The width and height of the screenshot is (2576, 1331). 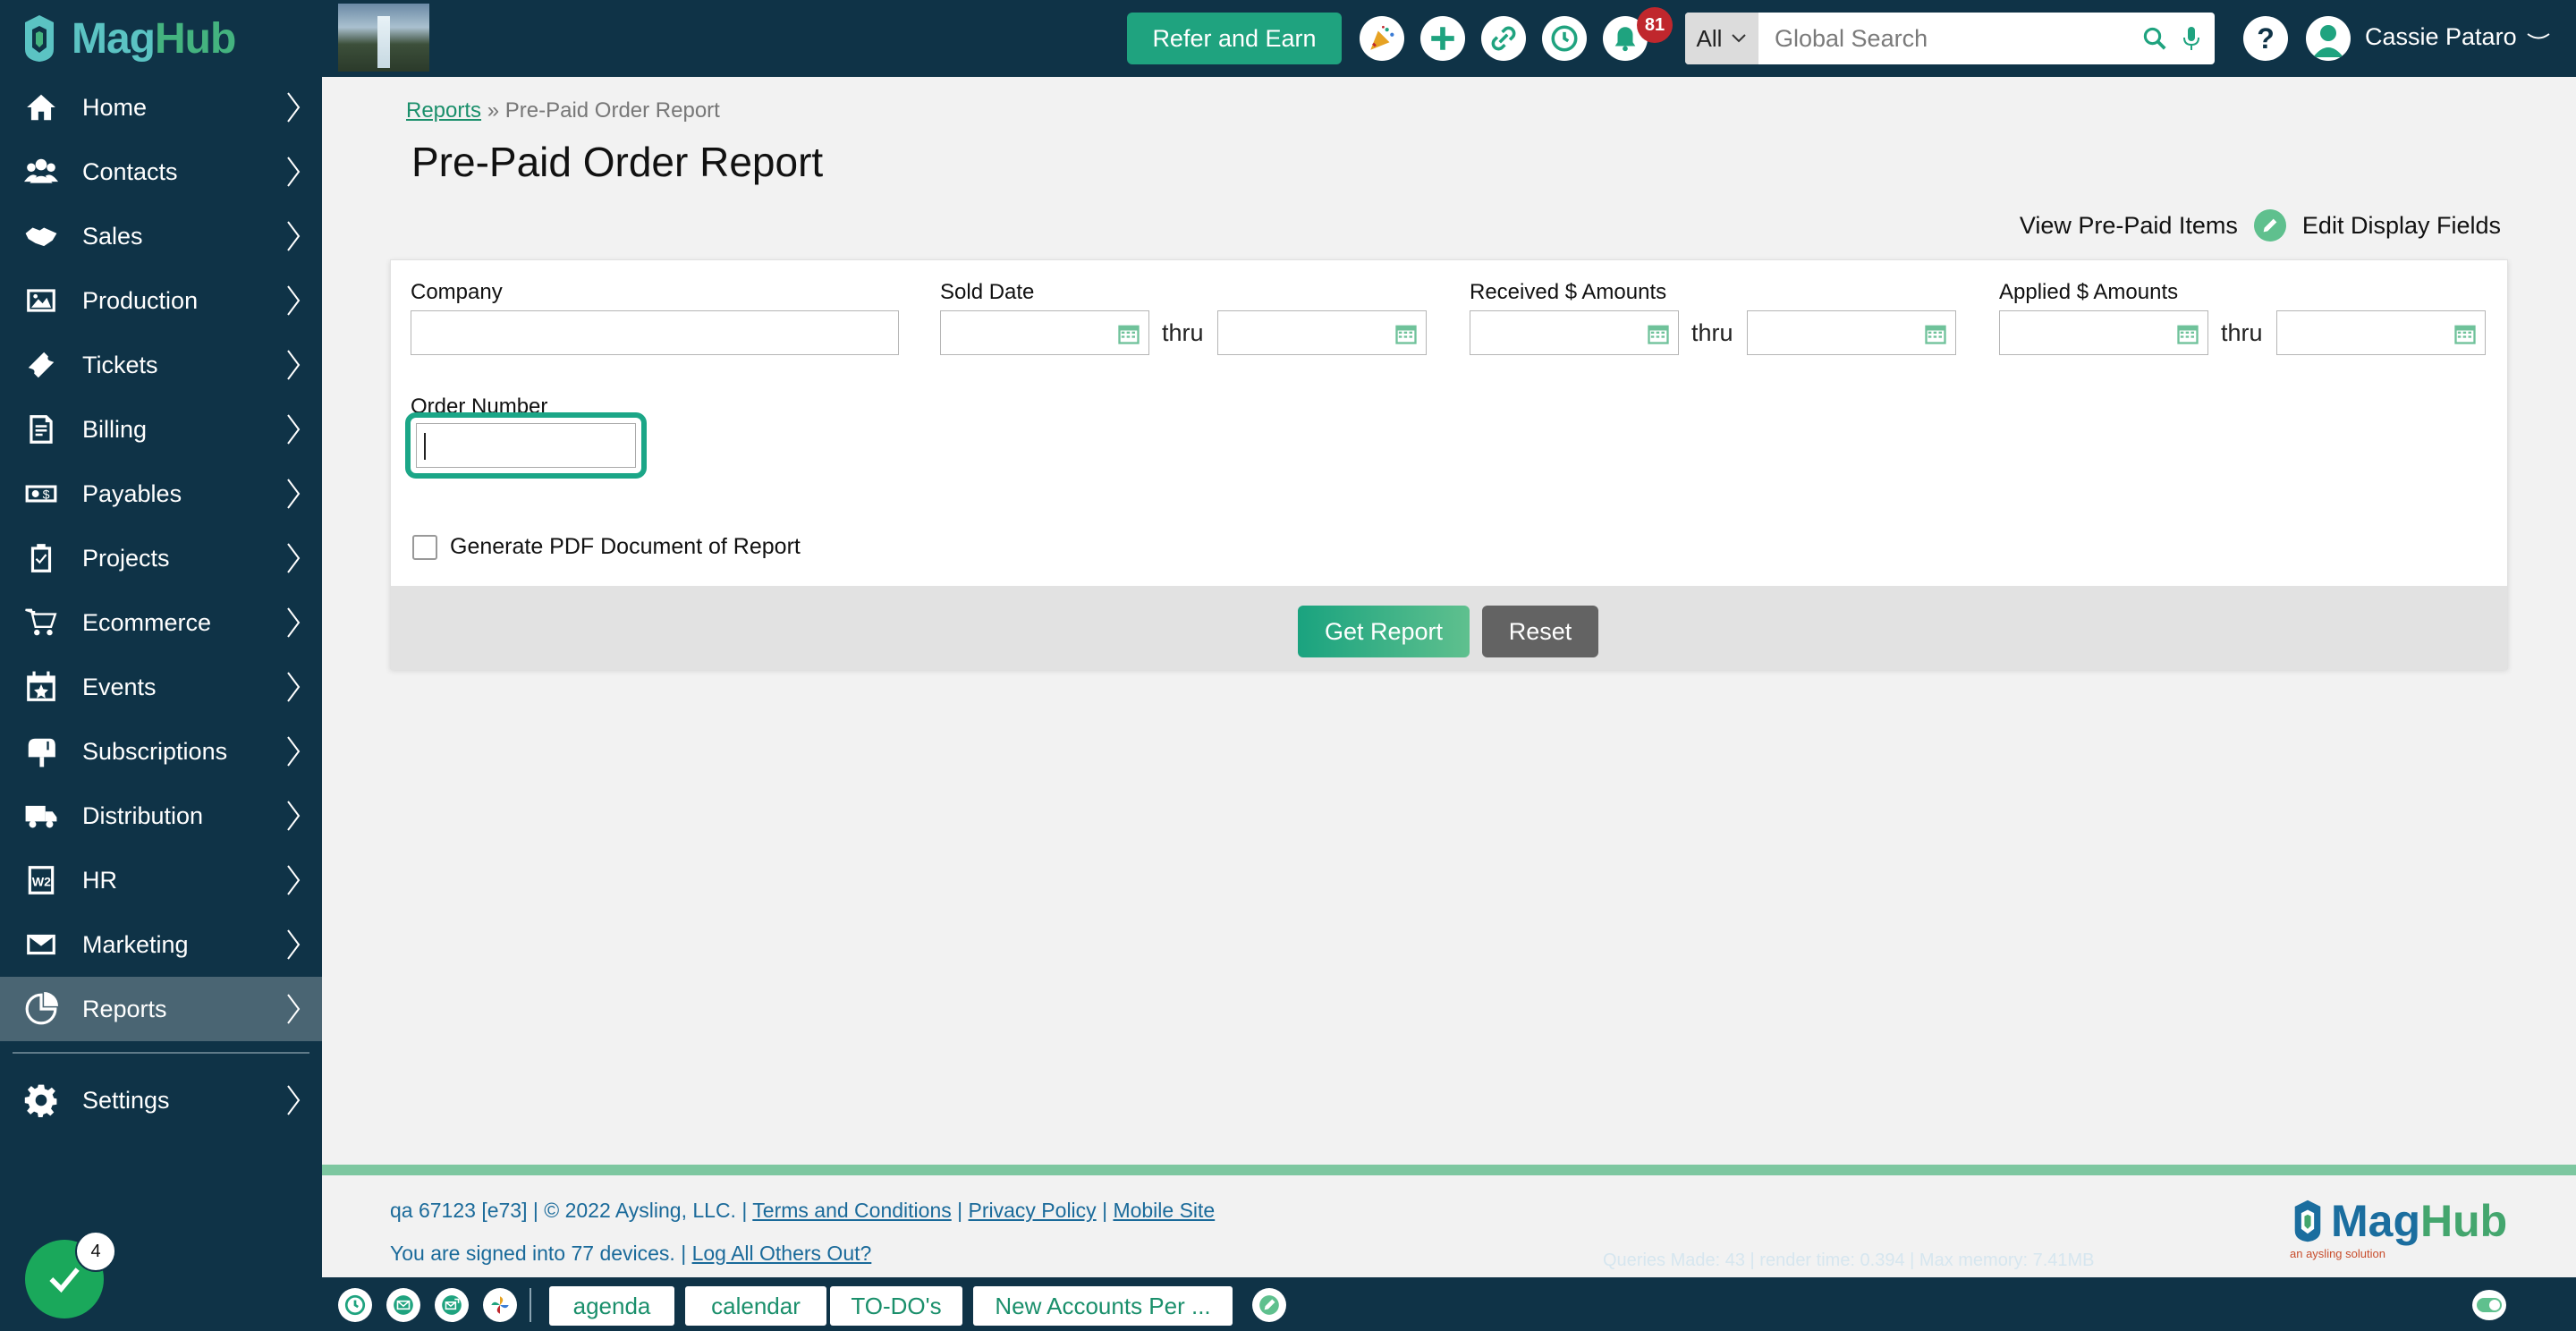 What do you see at coordinates (161, 687) in the screenshot?
I see `sidebar-item-events: Events` at bounding box center [161, 687].